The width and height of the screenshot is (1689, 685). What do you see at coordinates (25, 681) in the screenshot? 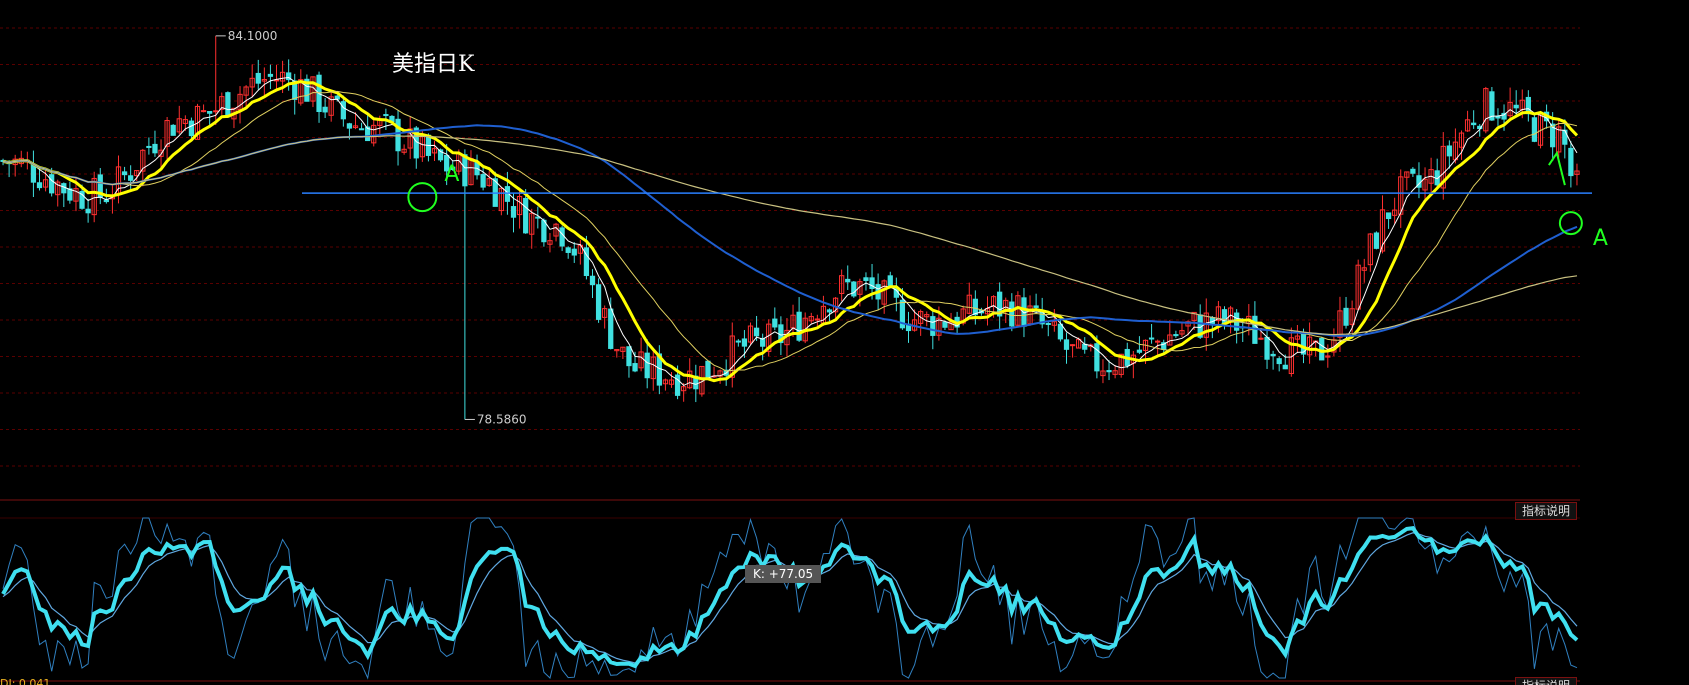
I see `bottom-indicator-label: DJ: 0.041` at bounding box center [25, 681].